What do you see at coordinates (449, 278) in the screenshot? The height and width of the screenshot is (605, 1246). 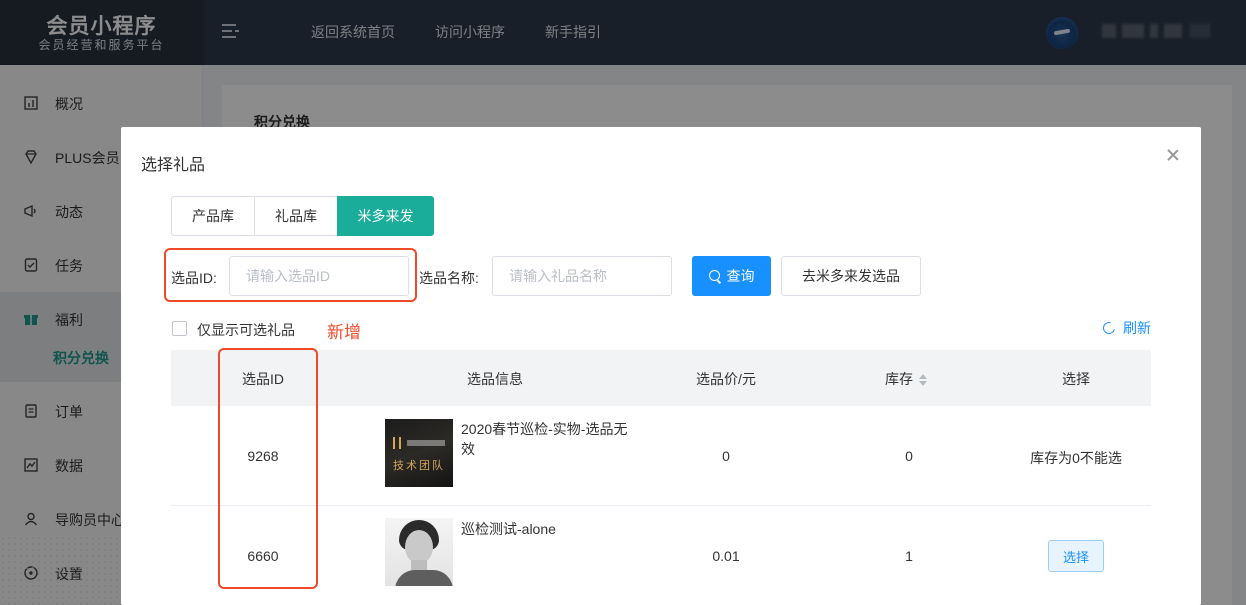 I see `selection-name-label: 选品名称:` at bounding box center [449, 278].